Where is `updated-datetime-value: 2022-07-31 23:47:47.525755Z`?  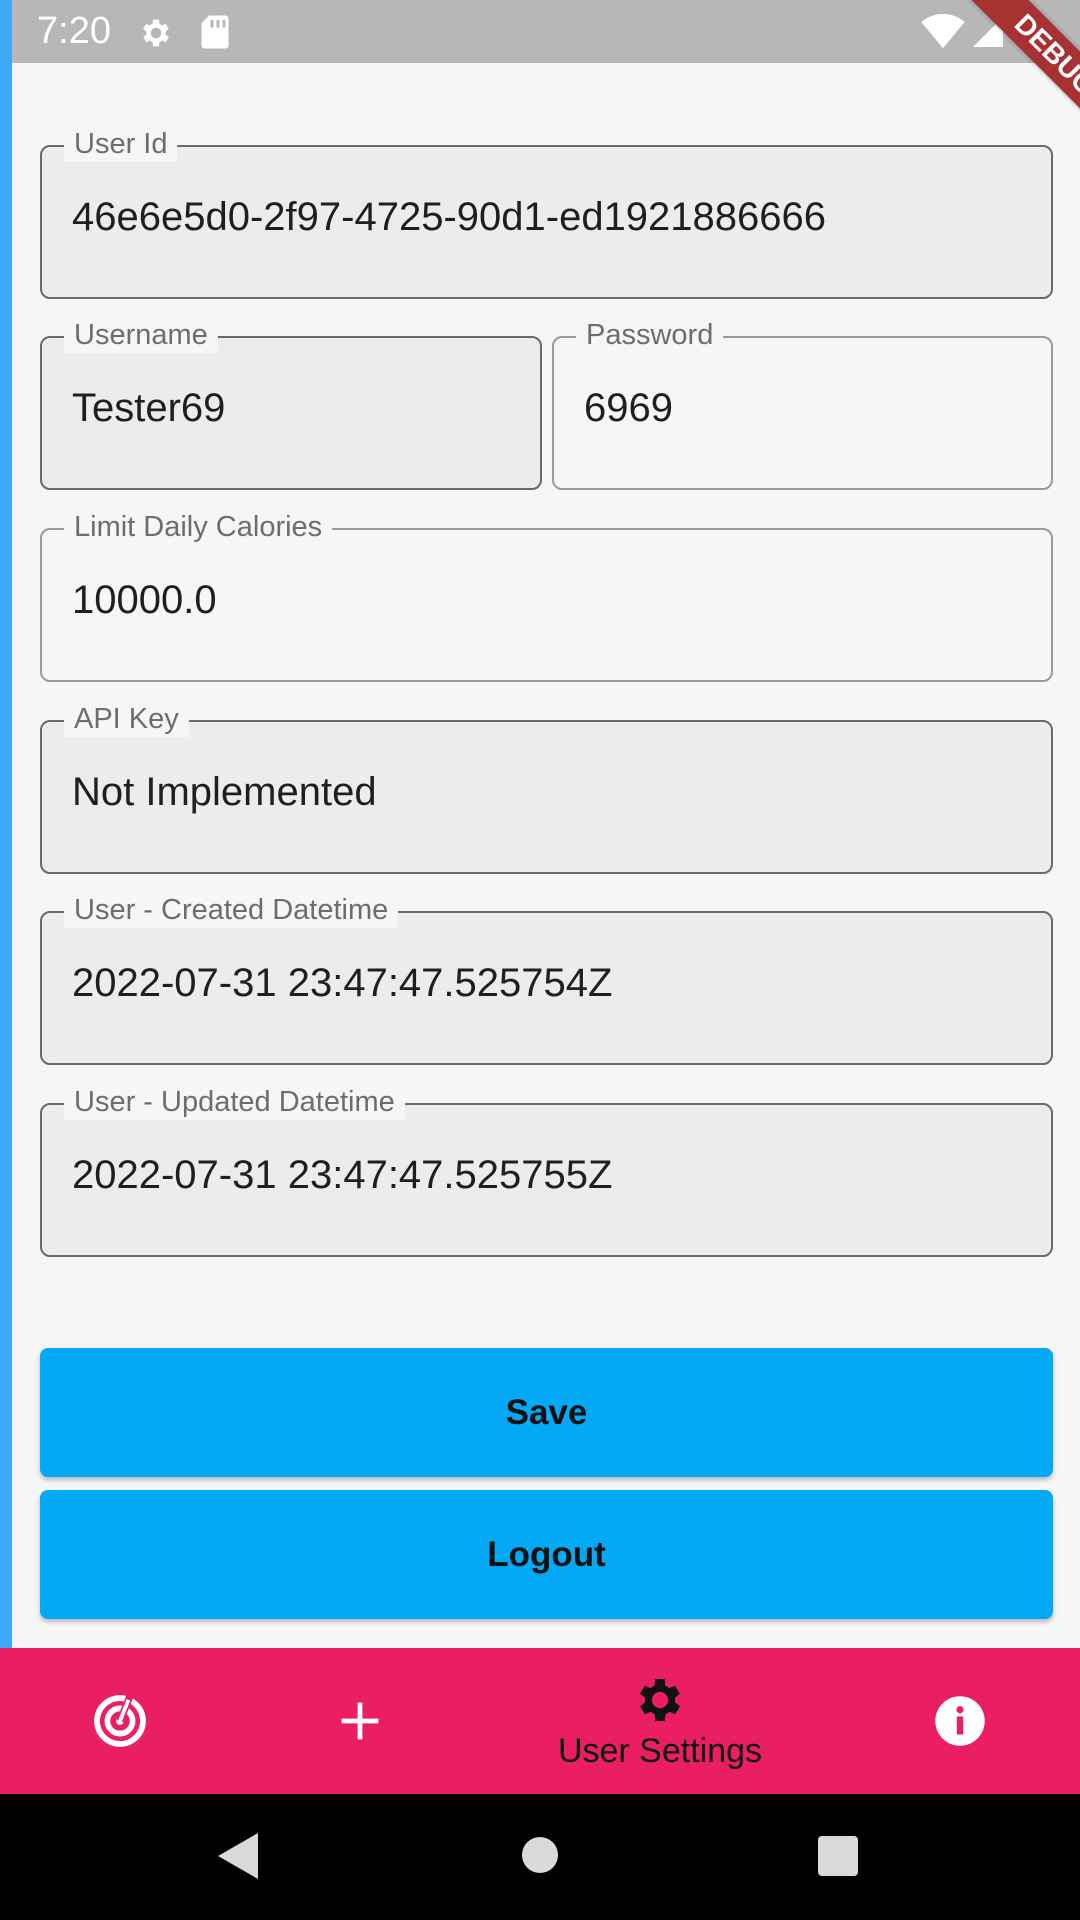 updated-datetime-value: 2022-07-31 23:47:47.525755Z is located at coordinates (342, 1175).